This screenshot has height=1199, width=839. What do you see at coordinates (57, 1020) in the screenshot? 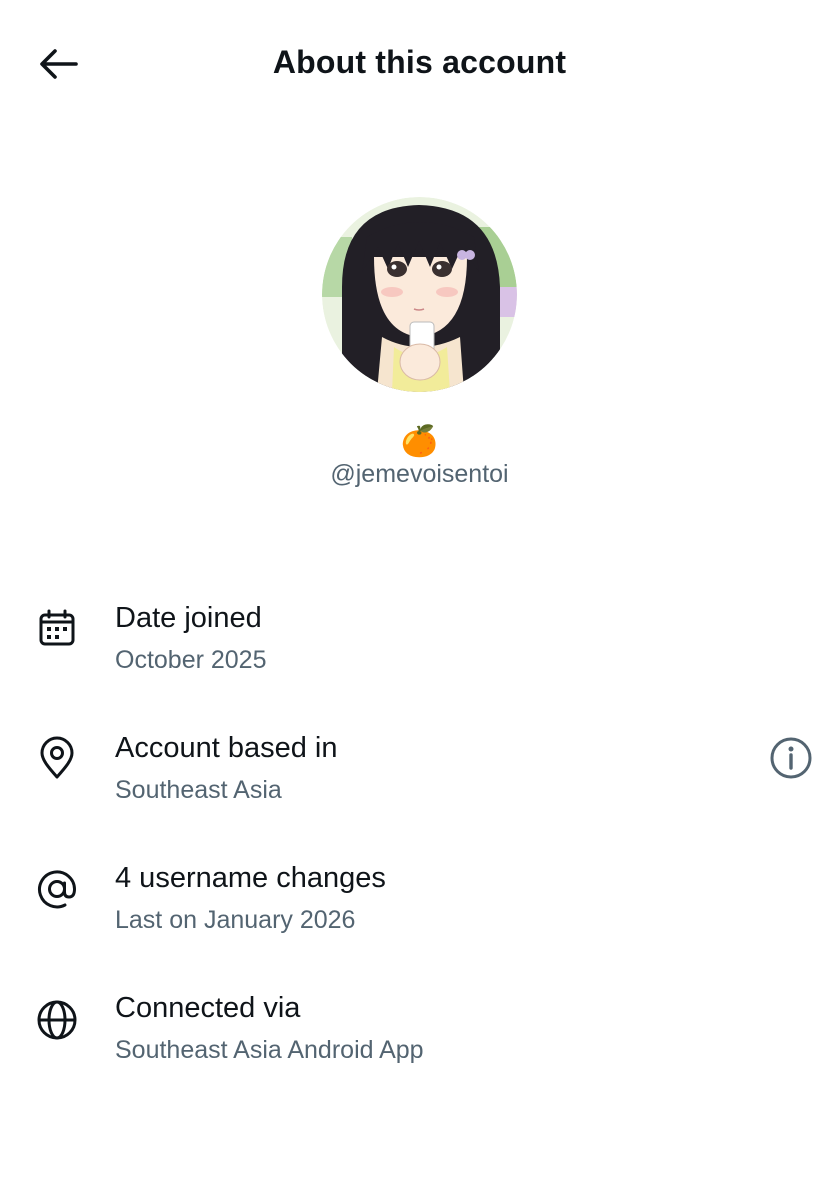
I see `globe-icon` at bounding box center [57, 1020].